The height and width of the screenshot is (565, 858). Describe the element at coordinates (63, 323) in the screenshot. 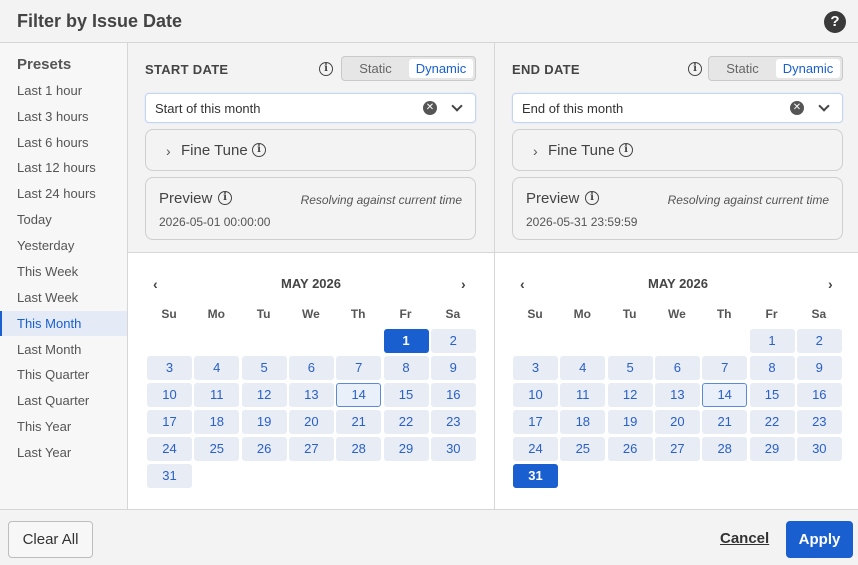

I see `preset-item-active: This Month` at that location.